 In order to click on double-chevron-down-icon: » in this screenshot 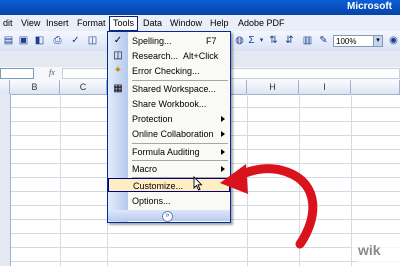, I will do `click(167, 216)`.